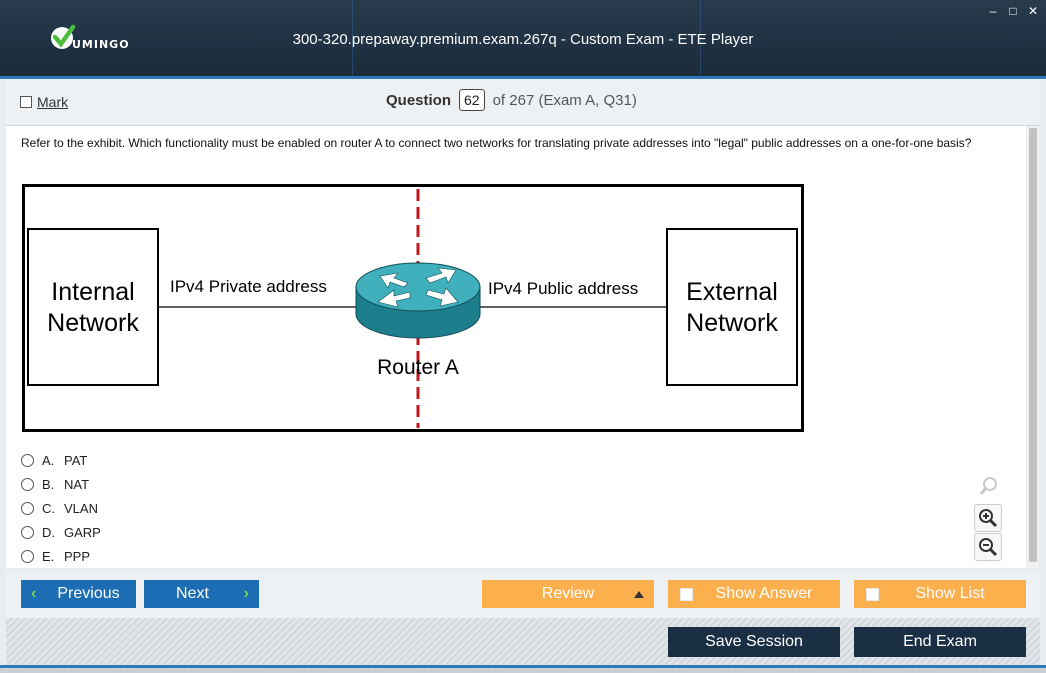 The width and height of the screenshot is (1046, 673). Describe the element at coordinates (639, 594) in the screenshot. I see `caret-up-icon` at that location.